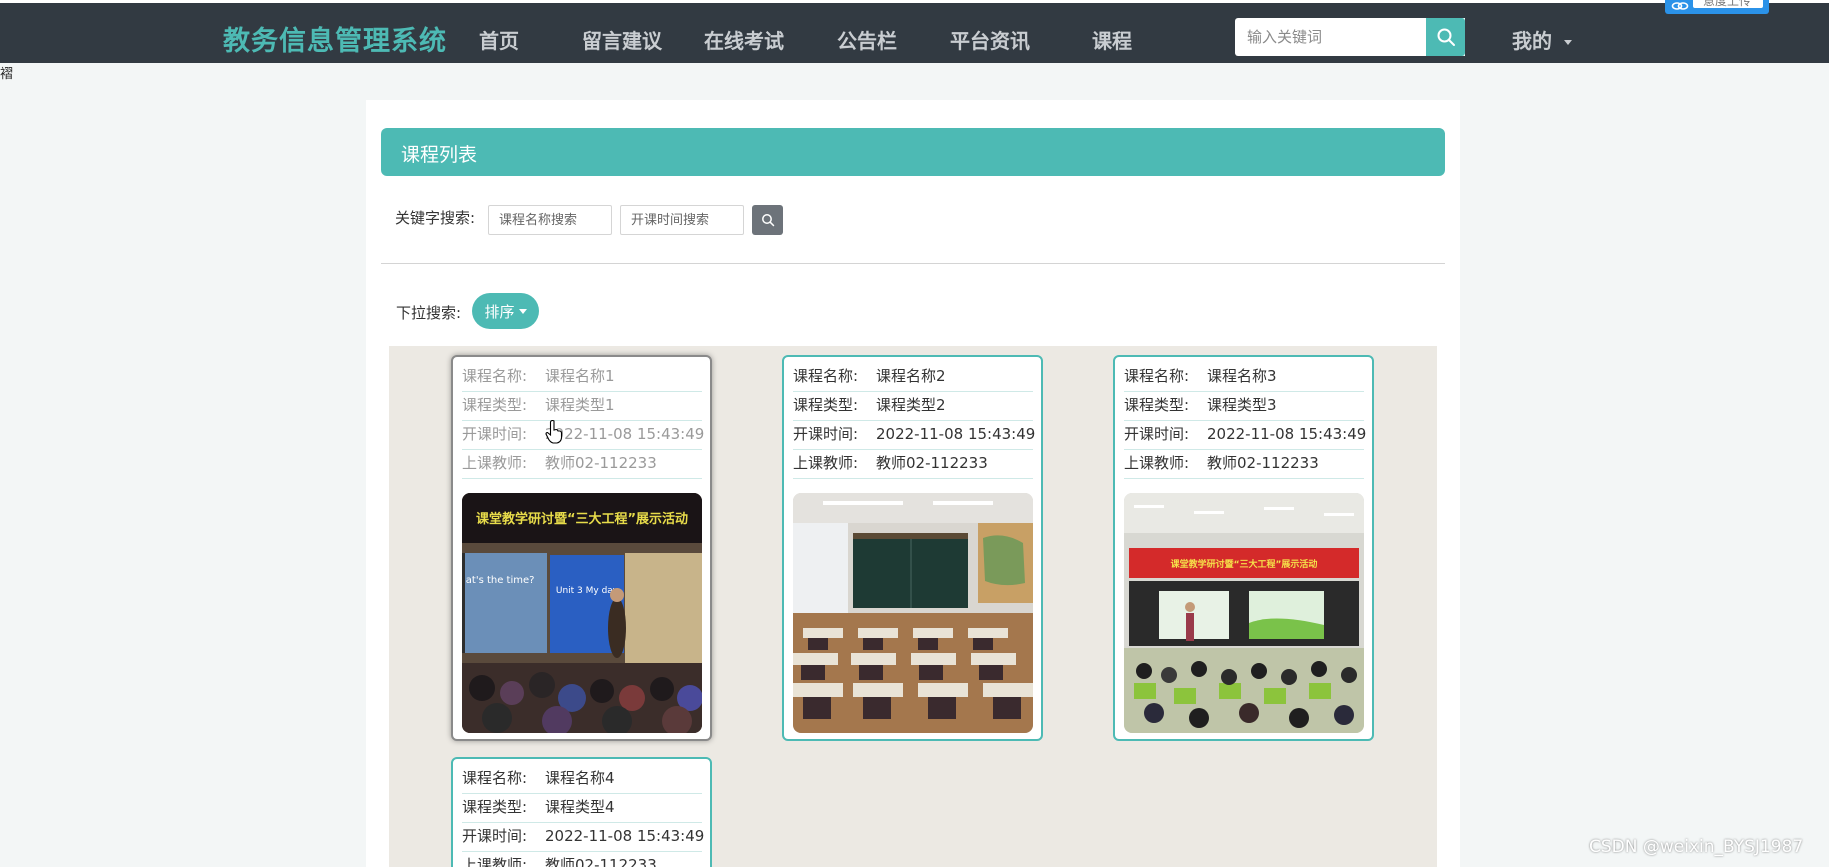 This screenshot has width=1829, height=867. Describe the element at coordinates (1532, 41) in the screenshot. I see `mine-label: 我的` at that location.